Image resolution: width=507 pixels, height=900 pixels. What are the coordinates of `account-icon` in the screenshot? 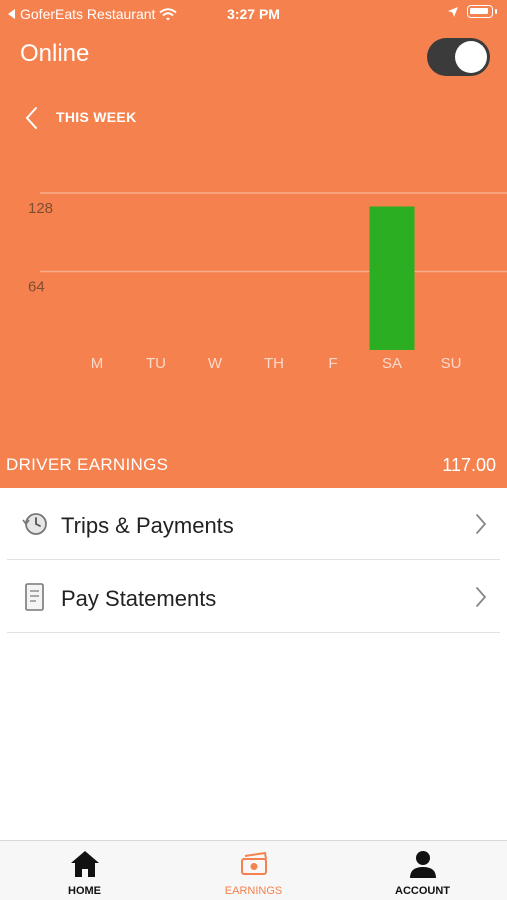 It's located at (422, 864).